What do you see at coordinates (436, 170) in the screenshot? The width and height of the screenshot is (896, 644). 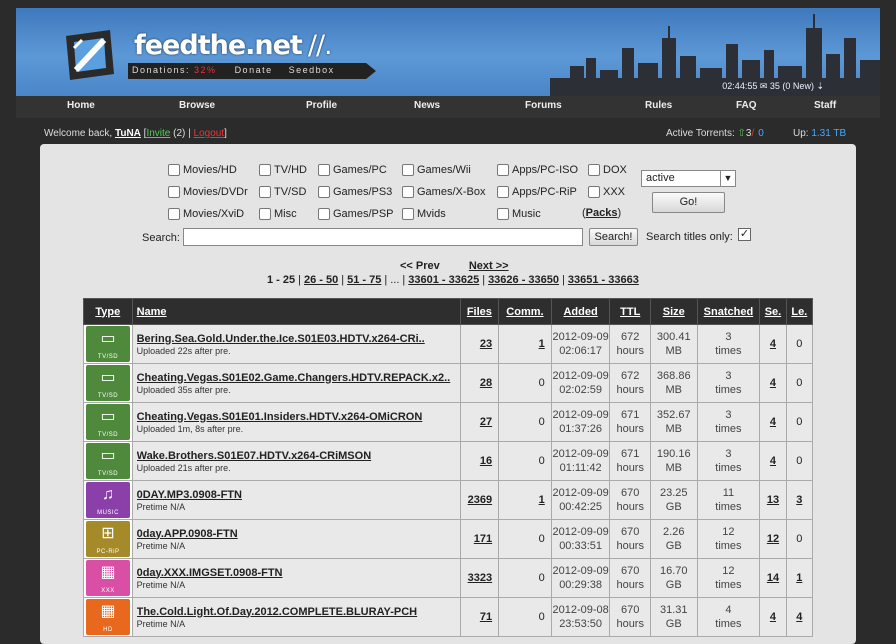 I see `category-checkbox: Games/Wii` at bounding box center [436, 170].